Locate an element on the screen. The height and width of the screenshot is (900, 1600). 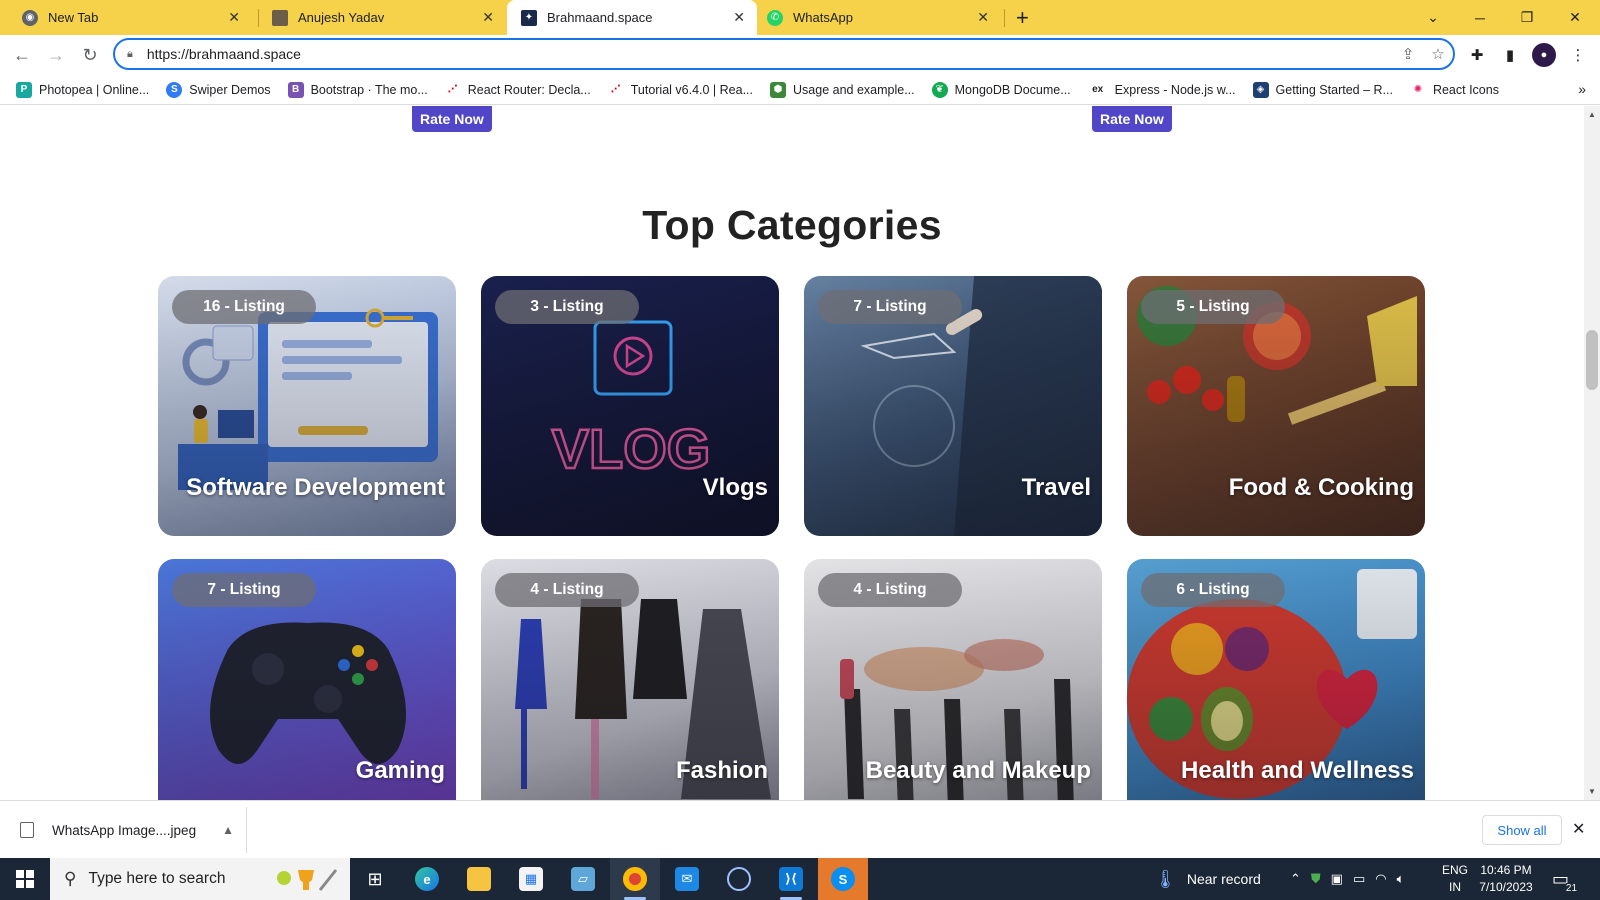
edge-icon: e is located at coordinates (427, 879).